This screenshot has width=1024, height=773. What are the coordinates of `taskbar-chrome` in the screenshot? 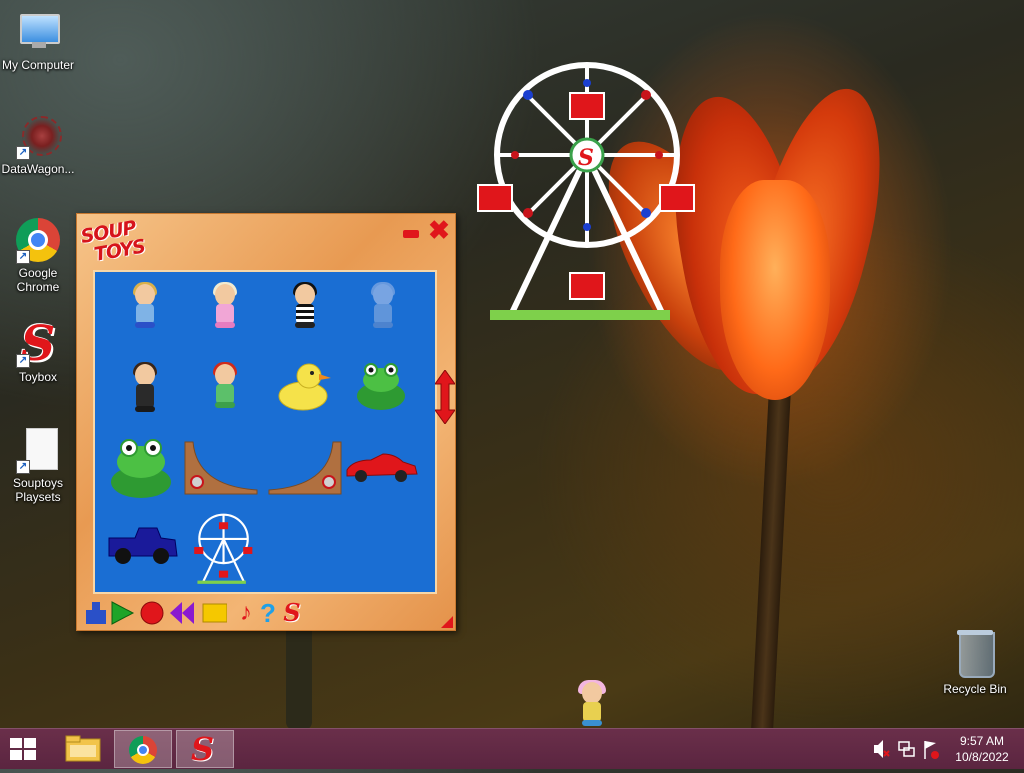 It's located at (143, 749).